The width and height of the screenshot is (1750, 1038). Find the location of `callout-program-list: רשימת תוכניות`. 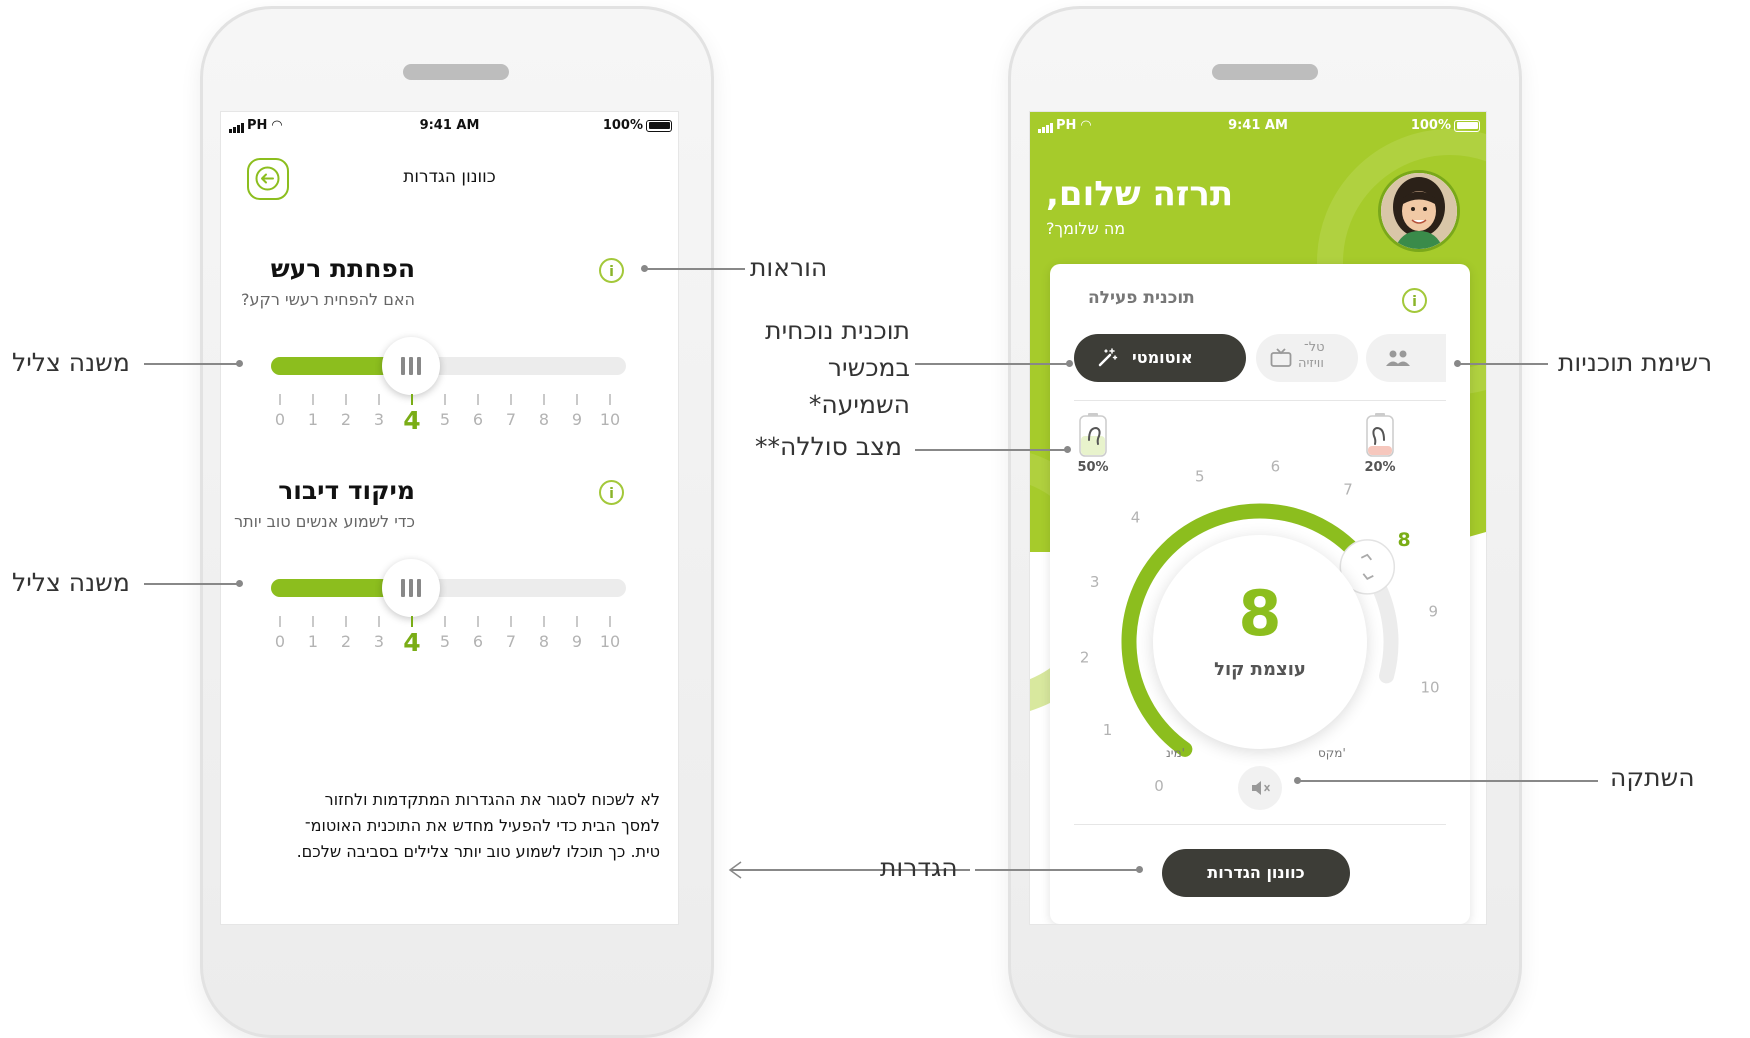

callout-program-list: רשימת תוכניות is located at coordinates (1635, 362).